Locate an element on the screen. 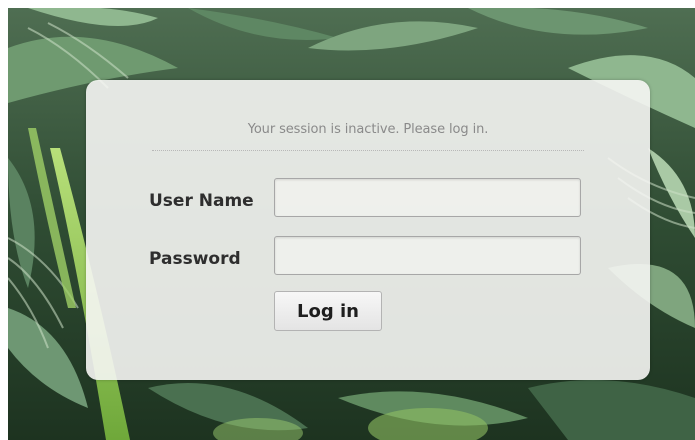  log-in-button: Log in is located at coordinates (328, 311).